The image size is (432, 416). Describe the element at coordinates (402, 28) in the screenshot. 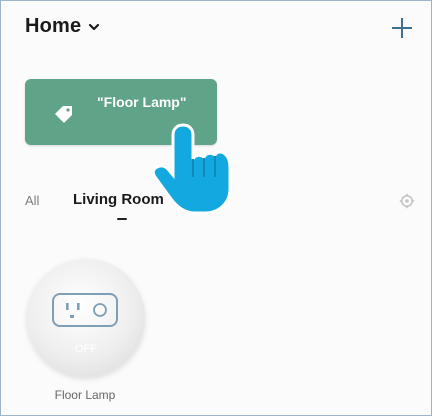

I see `plus-icon` at that location.